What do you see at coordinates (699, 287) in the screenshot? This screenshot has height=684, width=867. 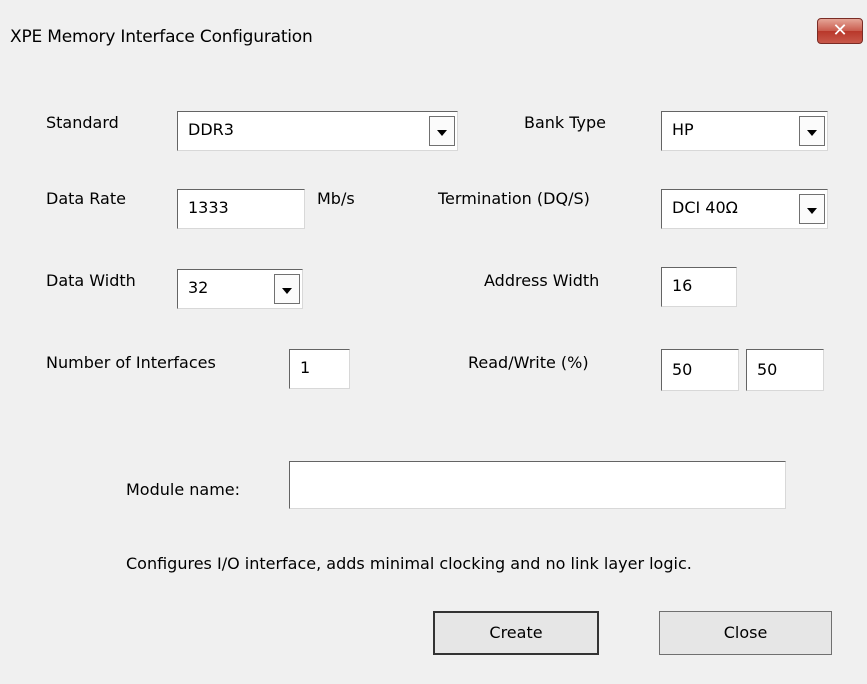 I see `address-width-input: 16` at bounding box center [699, 287].